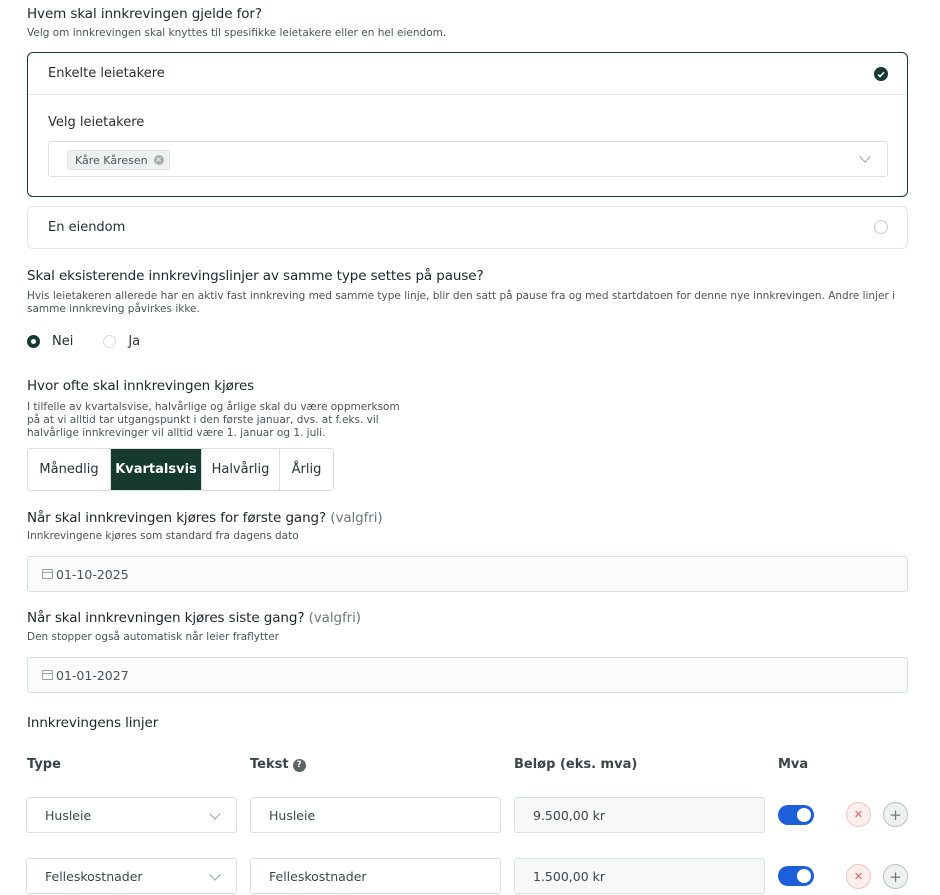 The image size is (940, 895). I want to click on first-run-date-value: 01-10-2025, so click(92, 574).